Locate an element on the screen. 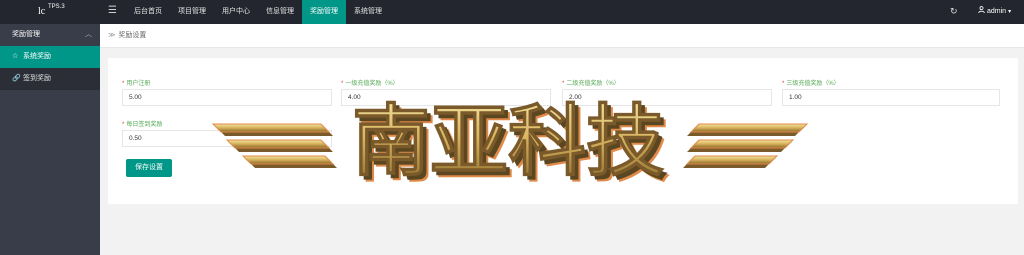 Image resolution: width=1024 pixels, height=255 pixels. breadcrumb: ≫ 奖励设置 is located at coordinates (562, 36).